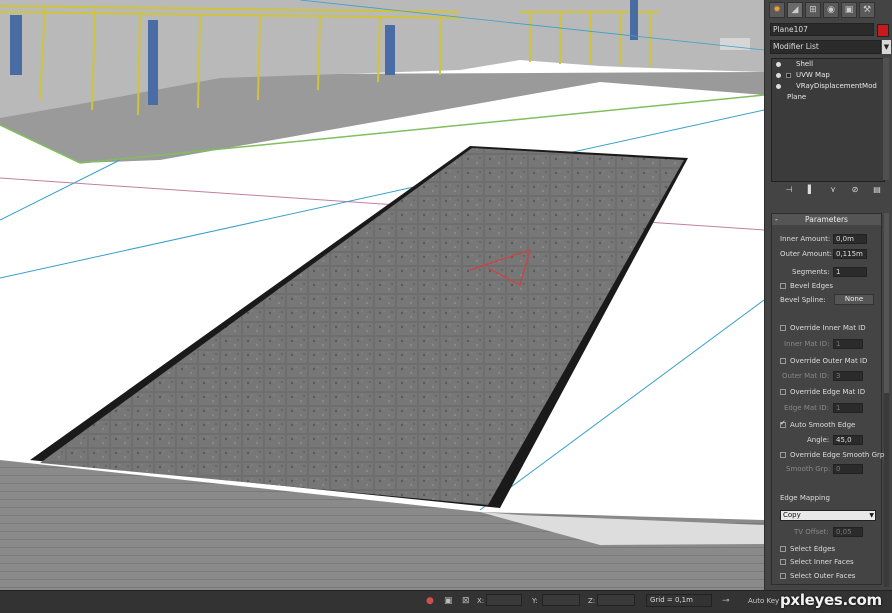  What do you see at coordinates (504, 600) in the screenshot?
I see `x-coordinate-field` at bounding box center [504, 600].